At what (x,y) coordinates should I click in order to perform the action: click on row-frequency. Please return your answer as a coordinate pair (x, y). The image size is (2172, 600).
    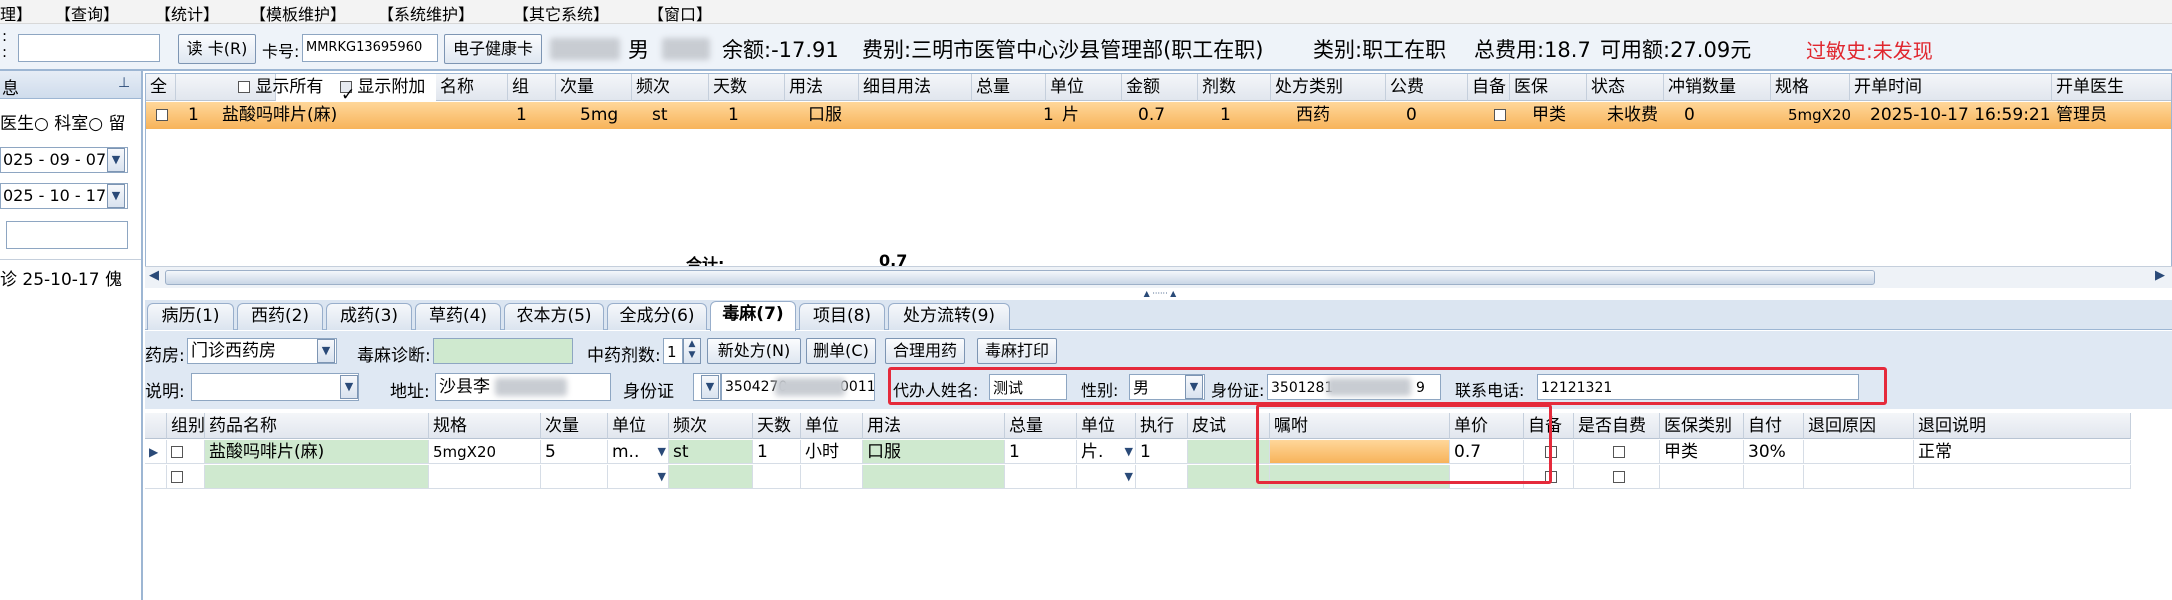
    Looking at the image, I should click on (711, 477).